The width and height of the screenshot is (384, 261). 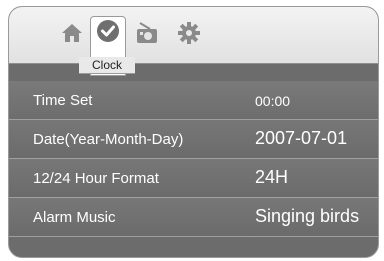 What do you see at coordinates (193, 100) in the screenshot?
I see `setting-row-time-set: Time Set 00:00` at bounding box center [193, 100].